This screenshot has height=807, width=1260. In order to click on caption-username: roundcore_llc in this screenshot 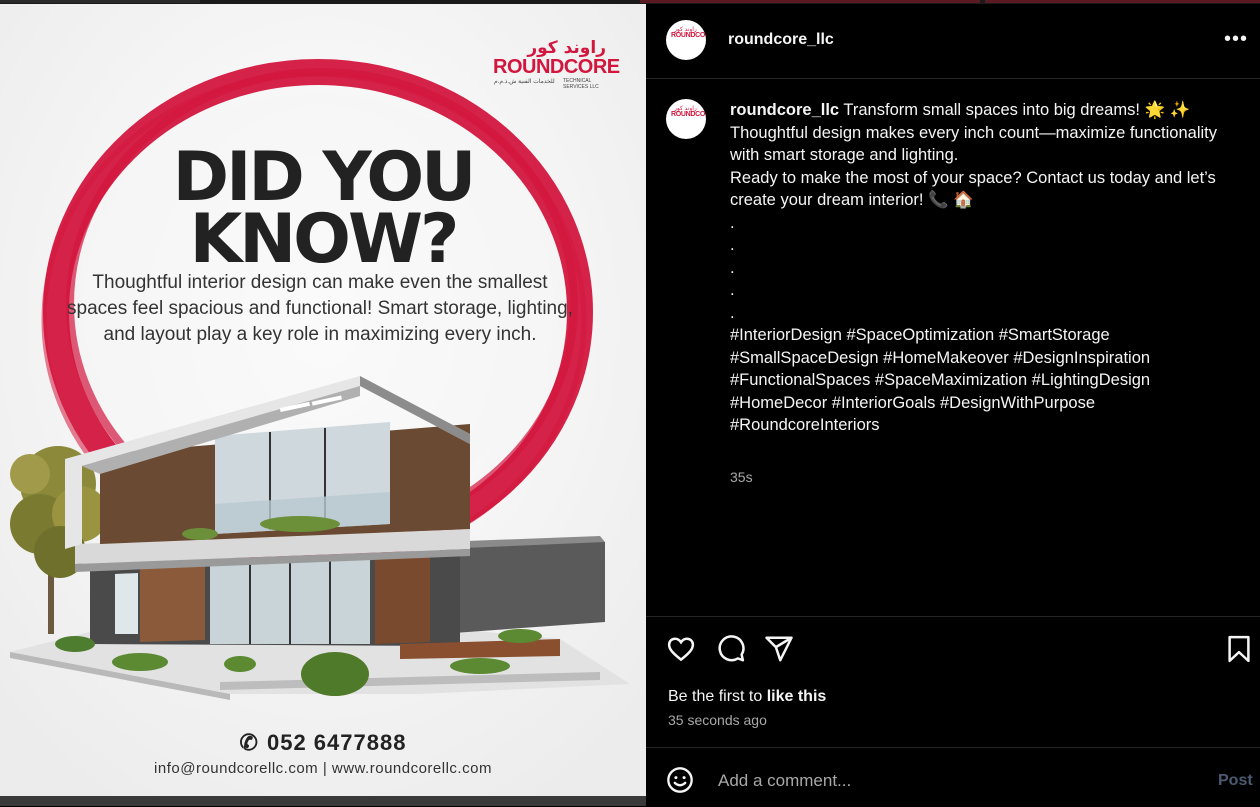, I will do `click(784, 110)`.